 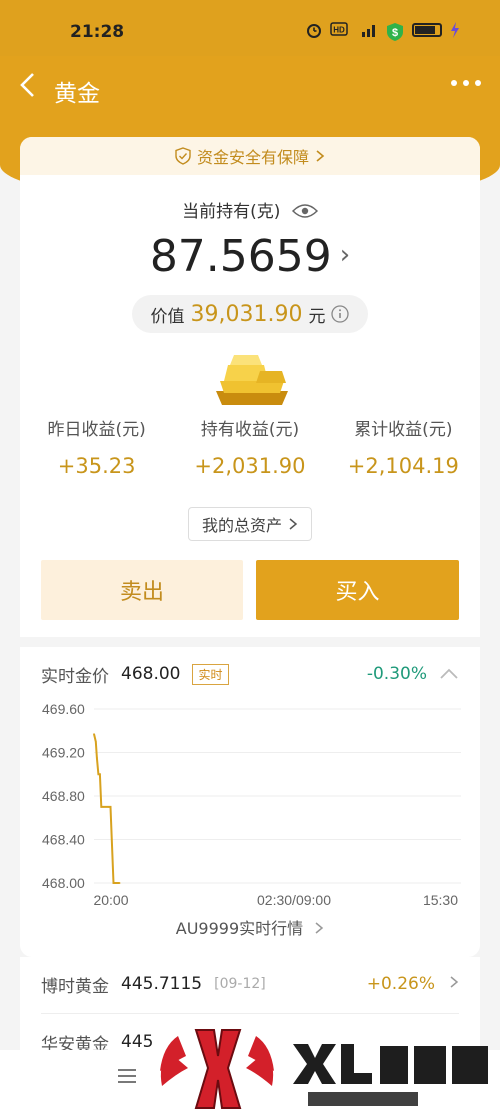 I want to click on y-tick-label: 469.60, so click(x=63, y=709).